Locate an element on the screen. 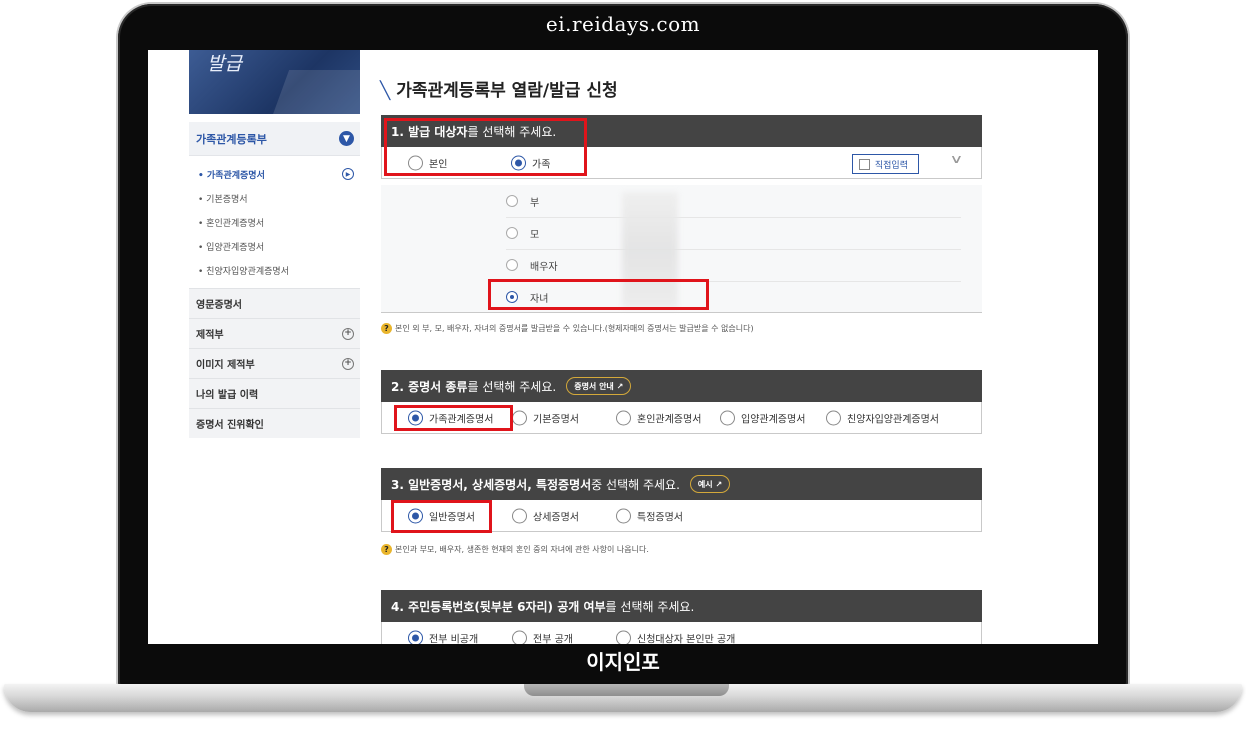 This screenshot has height=730, width=1246. radio-all-public: 전부 공개 is located at coordinates (542, 637).